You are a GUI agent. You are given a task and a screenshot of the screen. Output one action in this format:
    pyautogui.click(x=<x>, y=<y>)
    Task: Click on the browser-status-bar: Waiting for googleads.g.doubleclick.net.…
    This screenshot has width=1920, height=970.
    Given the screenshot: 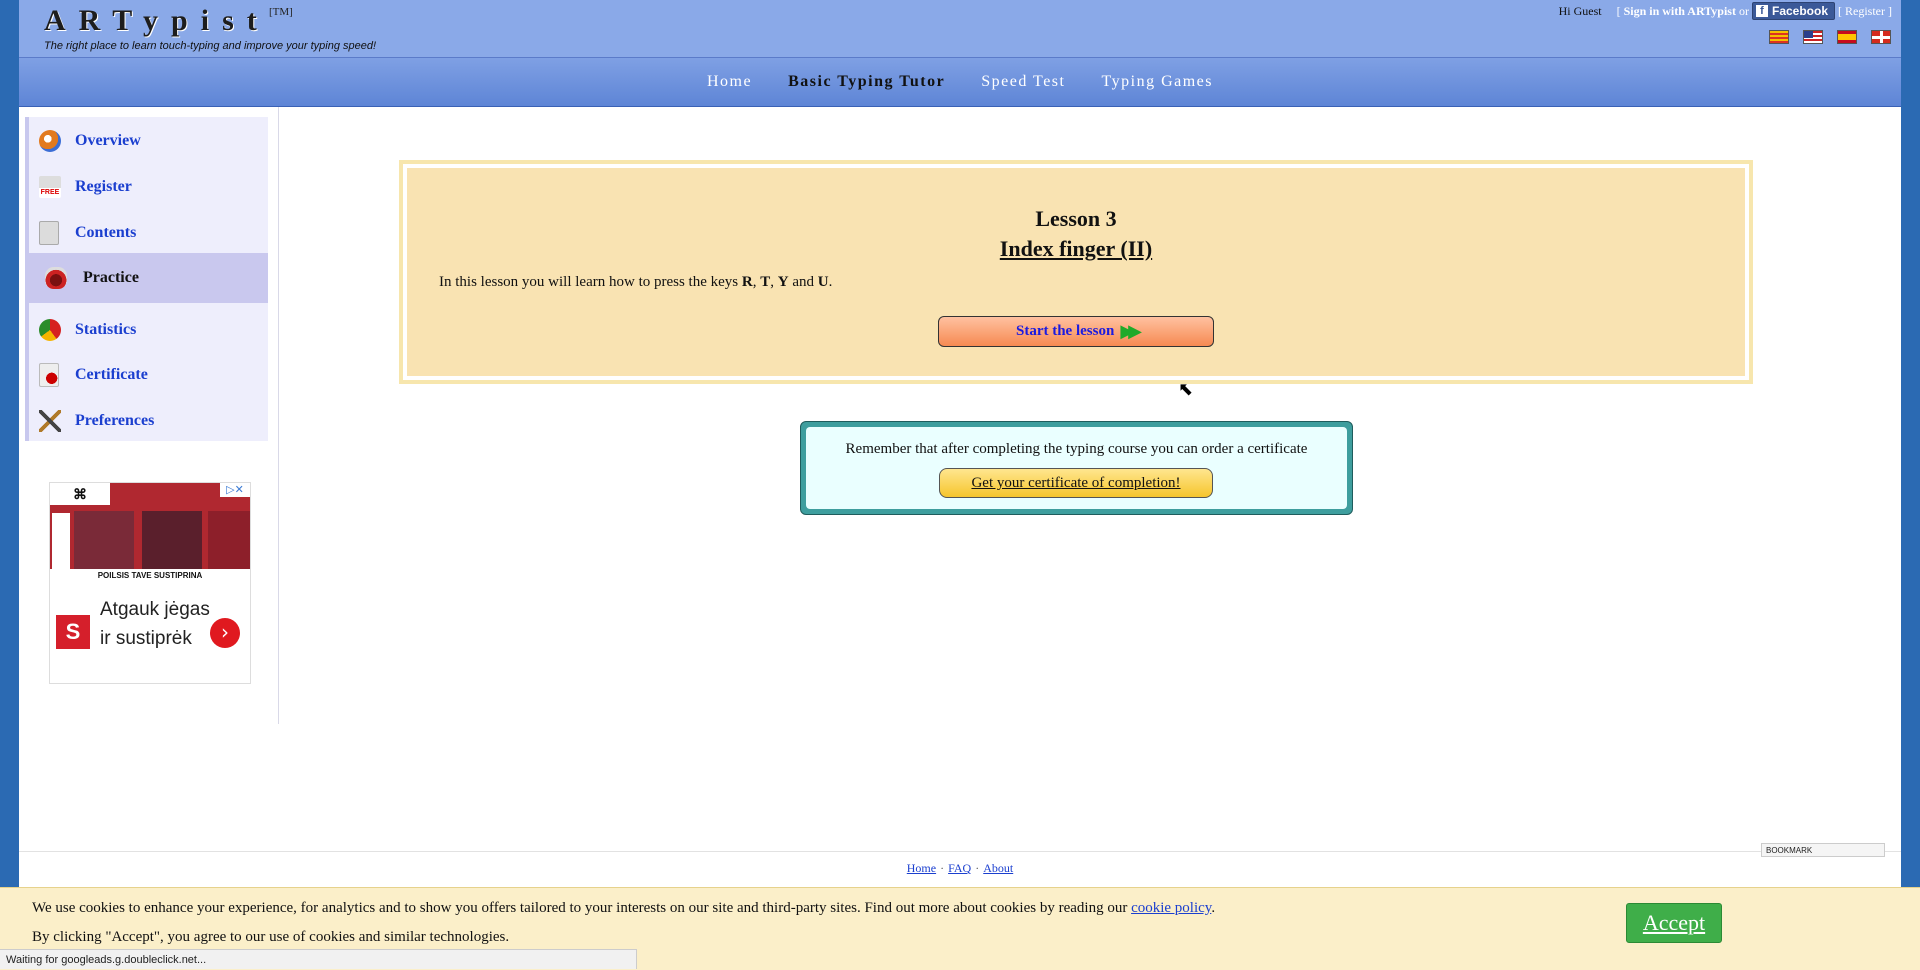 What is the action you would take?
    pyautogui.click(x=318, y=959)
    